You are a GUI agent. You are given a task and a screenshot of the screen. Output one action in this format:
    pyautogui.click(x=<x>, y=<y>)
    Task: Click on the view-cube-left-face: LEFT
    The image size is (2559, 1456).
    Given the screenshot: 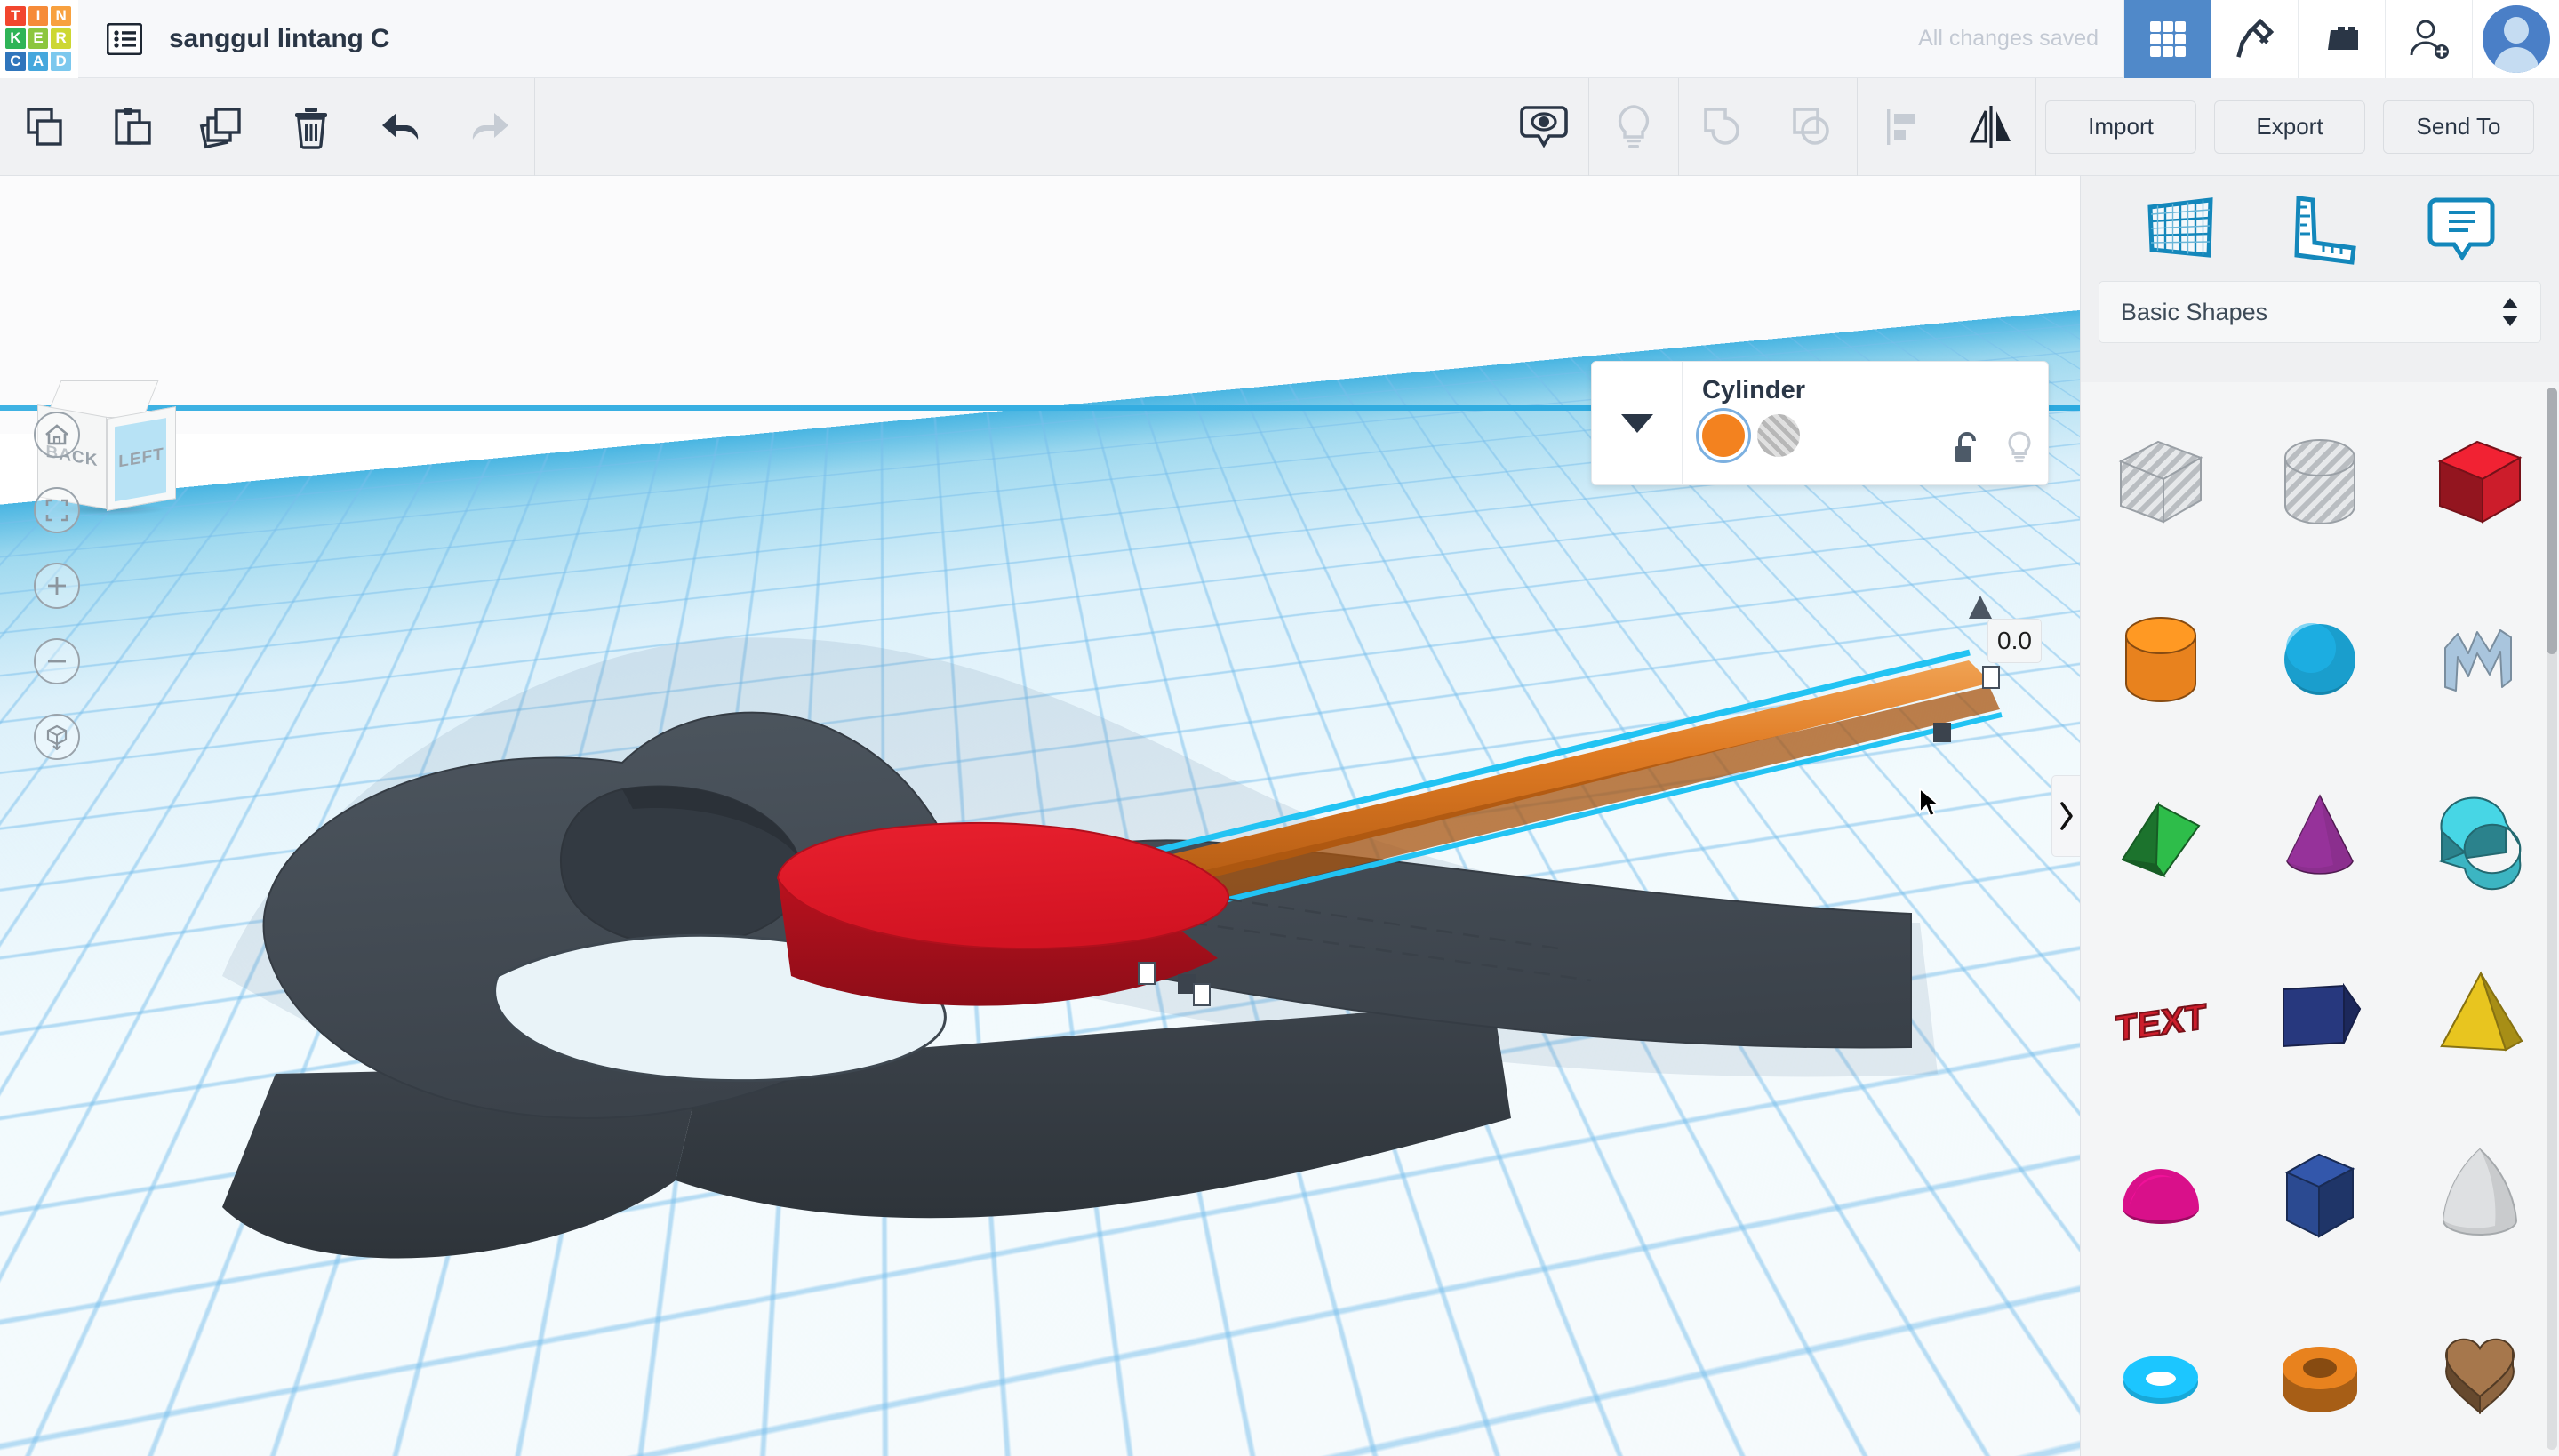 What is the action you would take?
    pyautogui.click(x=141, y=458)
    